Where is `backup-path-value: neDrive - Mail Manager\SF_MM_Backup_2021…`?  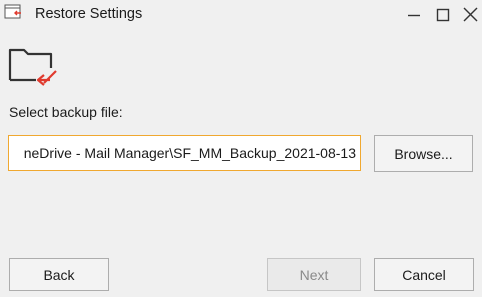 backup-path-value: neDrive - Mail Manager\SF_MM_Backup_2021… is located at coordinates (189, 153).